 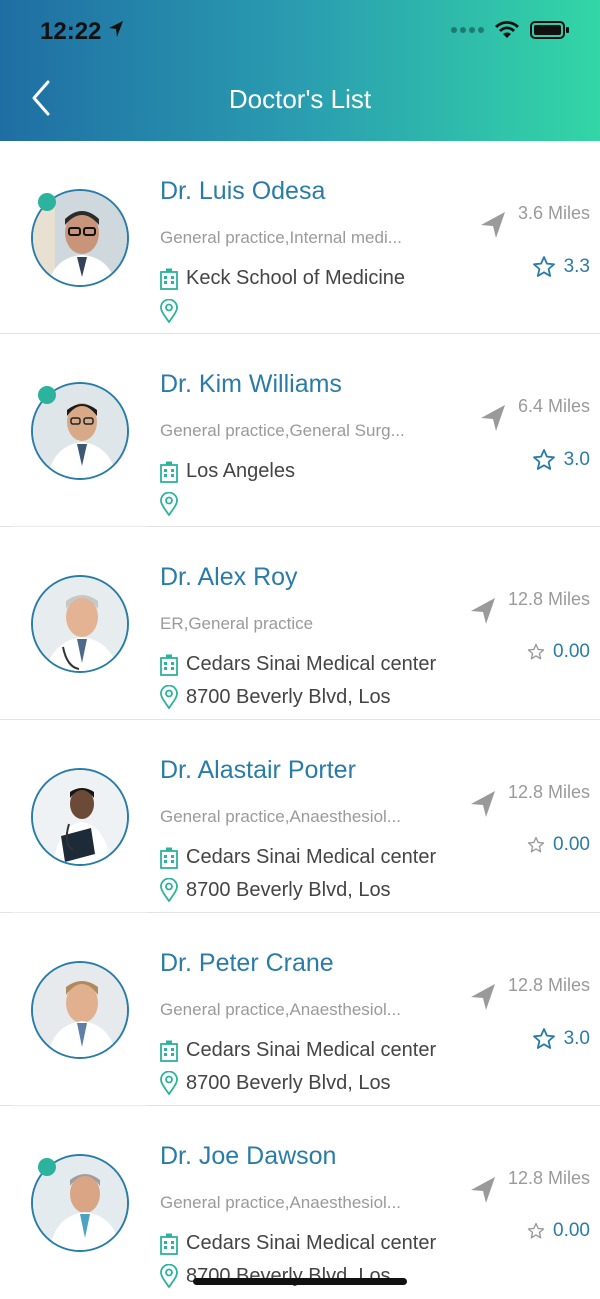 I want to click on doctor-name: Dr. Kim Williams, so click(x=251, y=384).